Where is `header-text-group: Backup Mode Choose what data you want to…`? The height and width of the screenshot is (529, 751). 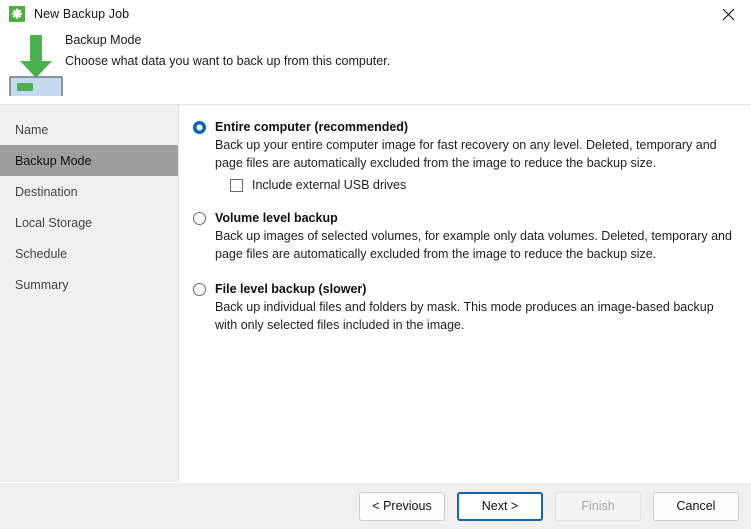
header-text-group: Backup Mode Choose what data you want to… is located at coordinates (227, 50).